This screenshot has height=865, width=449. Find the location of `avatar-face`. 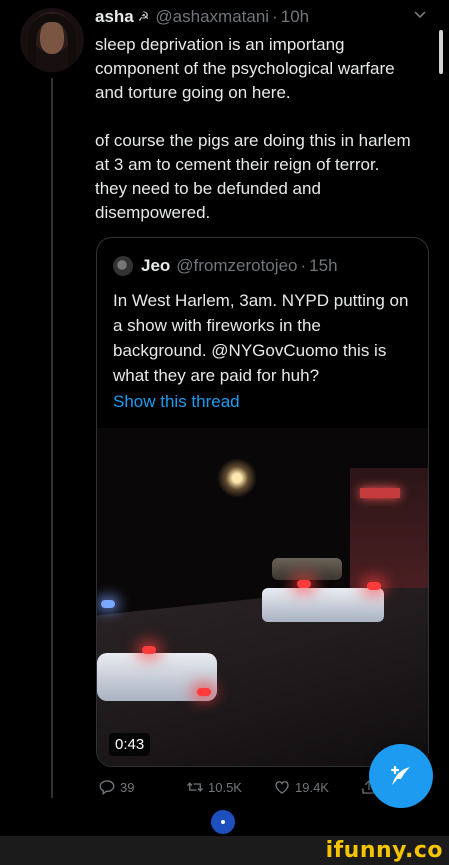

avatar-face is located at coordinates (52, 38).